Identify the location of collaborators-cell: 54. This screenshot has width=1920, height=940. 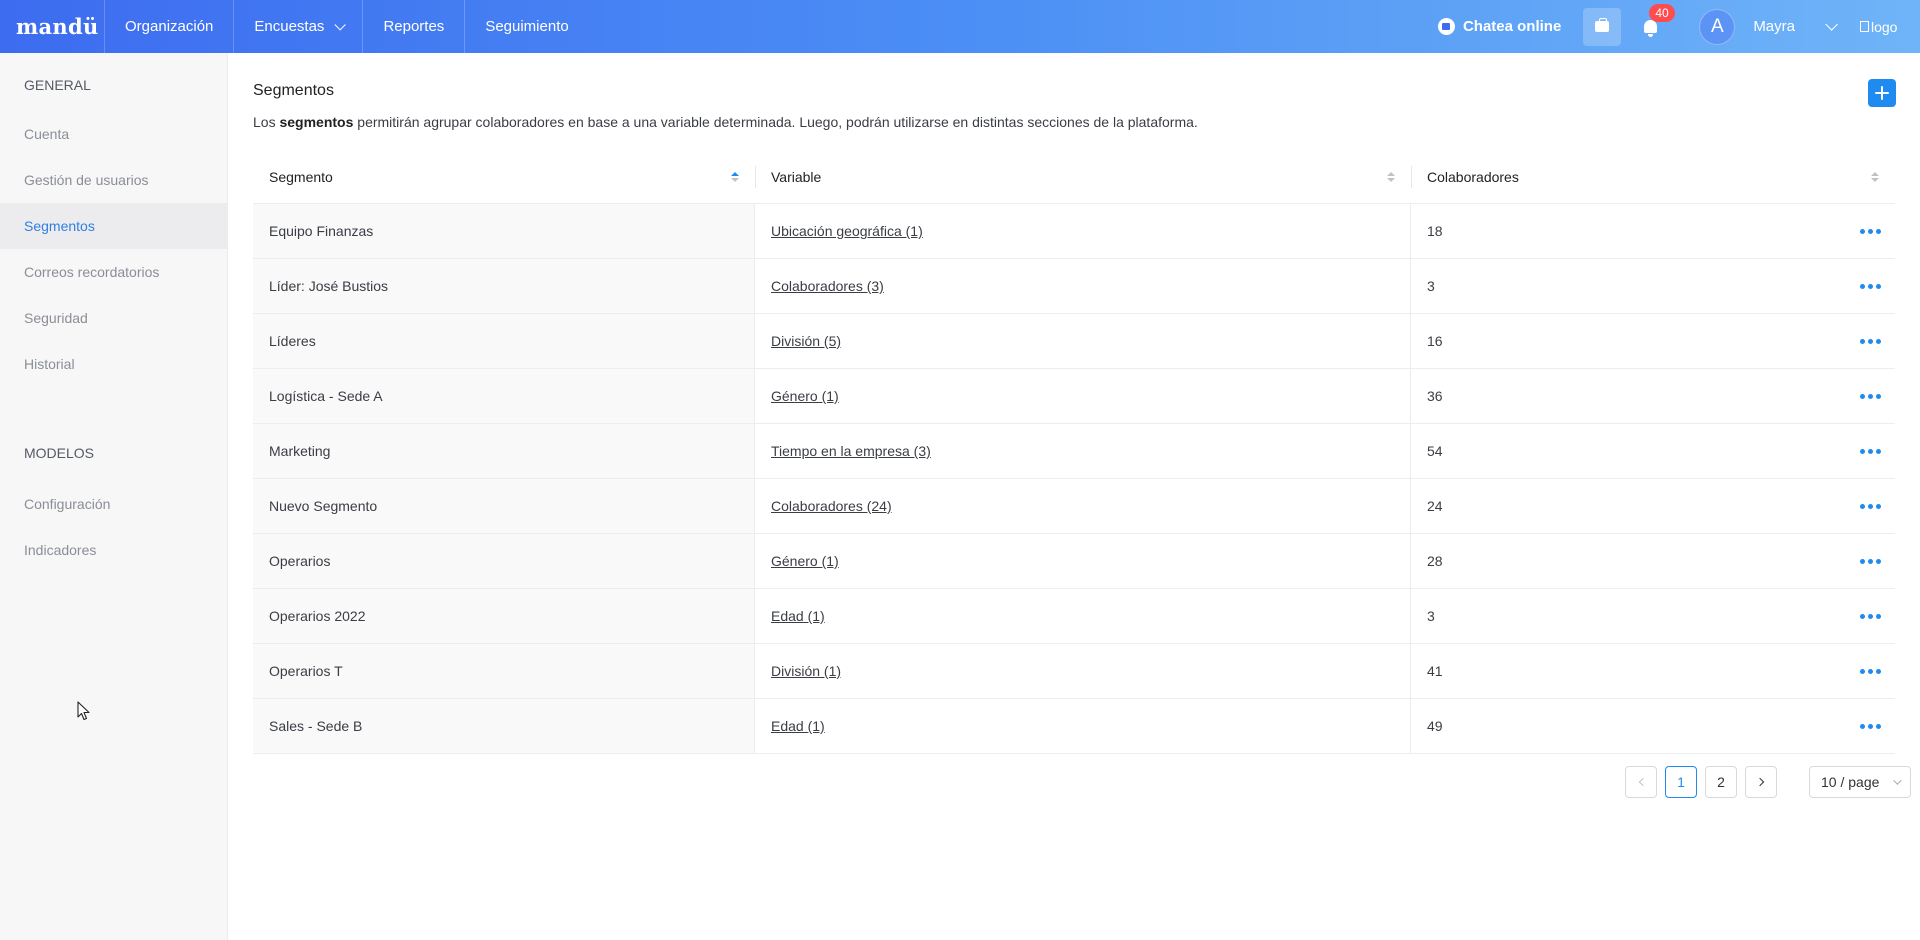
(1653, 451).